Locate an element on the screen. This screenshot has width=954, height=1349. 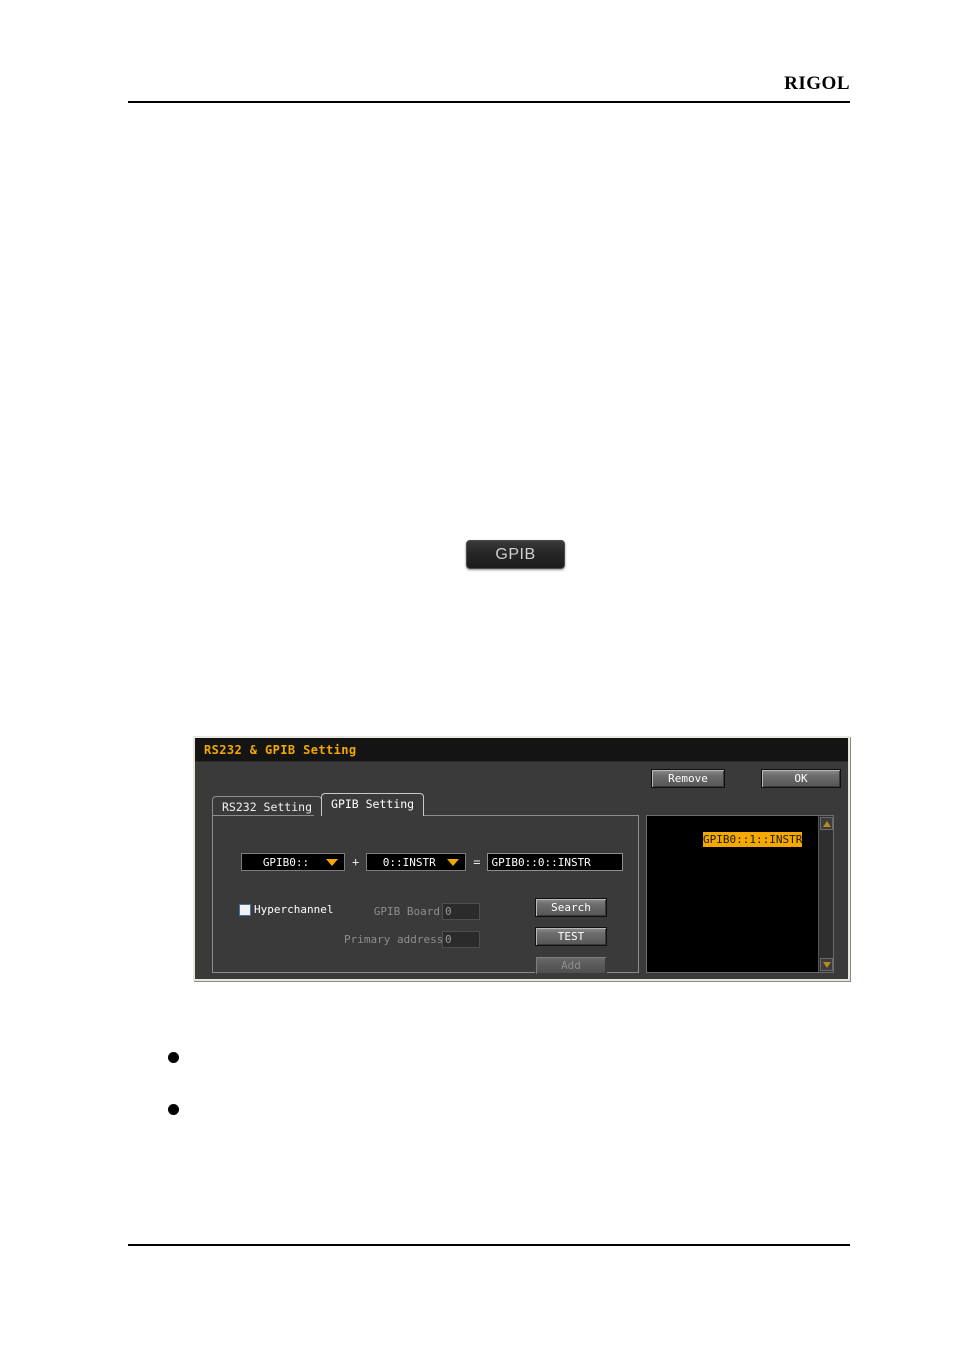
gpib-softkey-label: GPIB is located at coordinates (515, 554).